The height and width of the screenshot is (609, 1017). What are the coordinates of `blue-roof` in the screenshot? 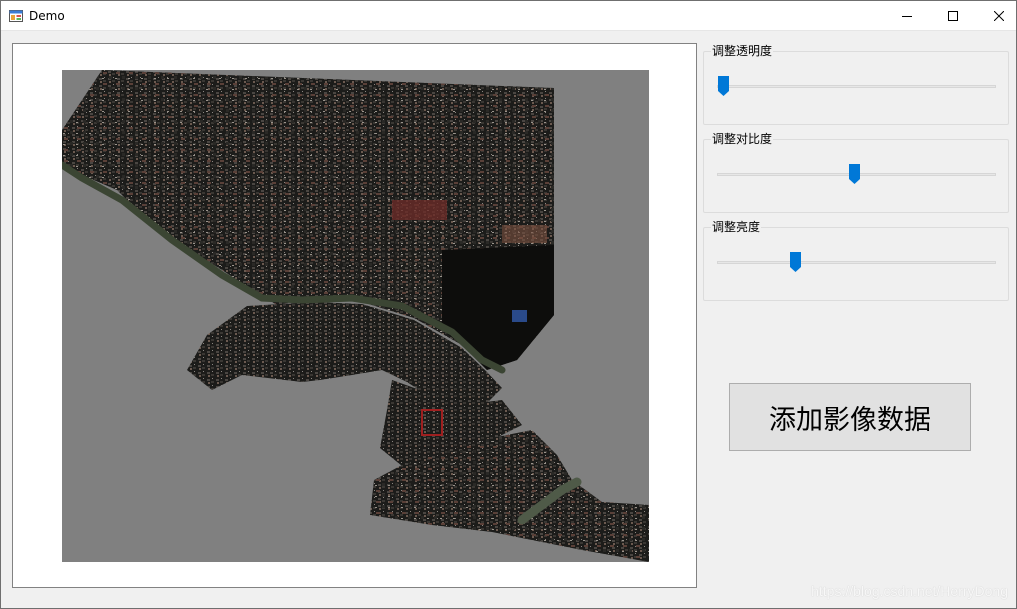 It's located at (519, 316).